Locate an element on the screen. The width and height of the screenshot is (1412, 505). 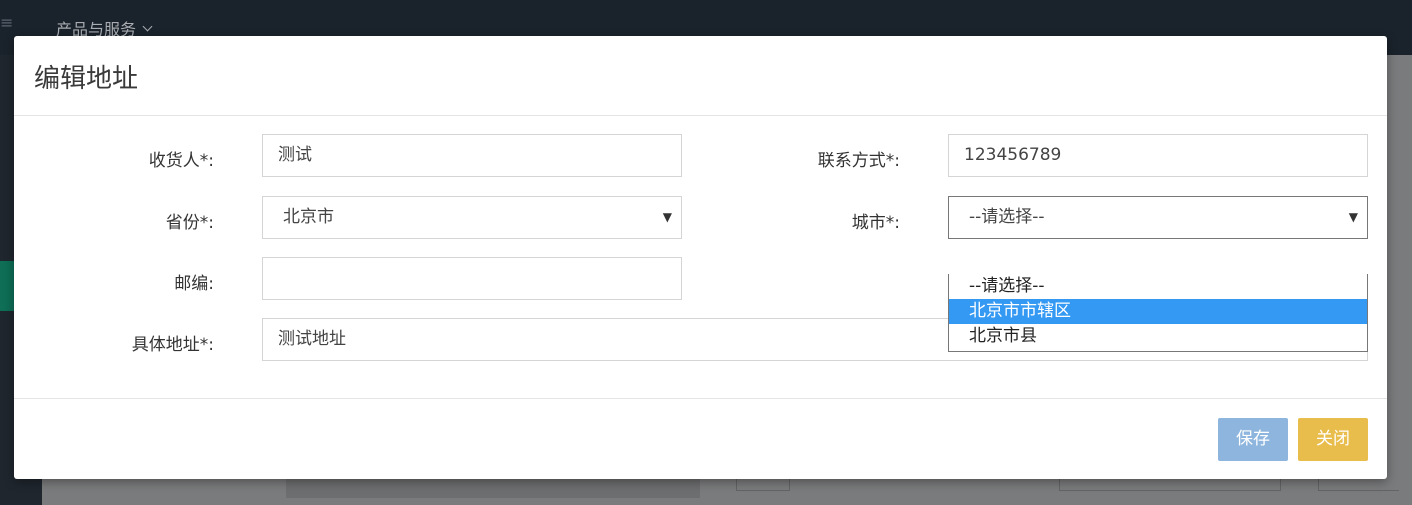
city-selected-value: --请选择-- is located at coordinates (1007, 217).